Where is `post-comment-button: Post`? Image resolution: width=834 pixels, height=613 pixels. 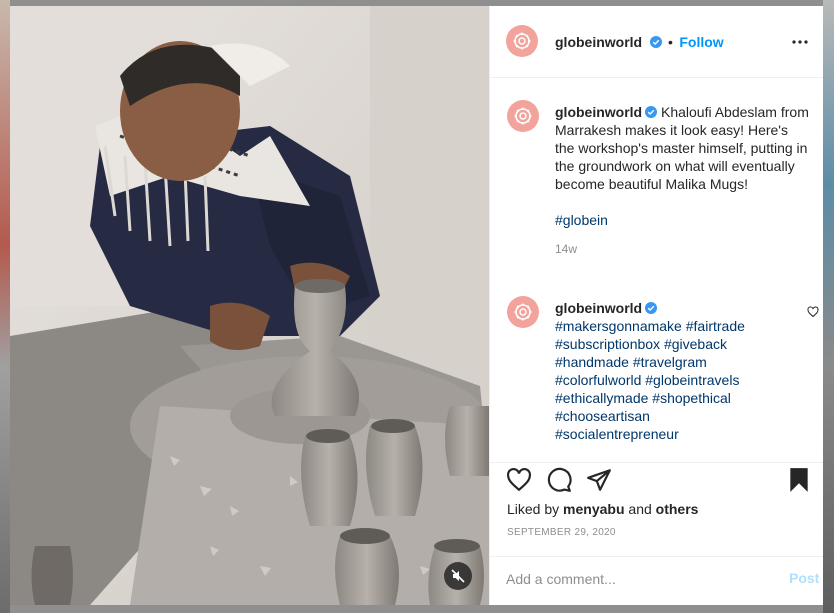
post-comment-button: Post is located at coordinates (804, 578).